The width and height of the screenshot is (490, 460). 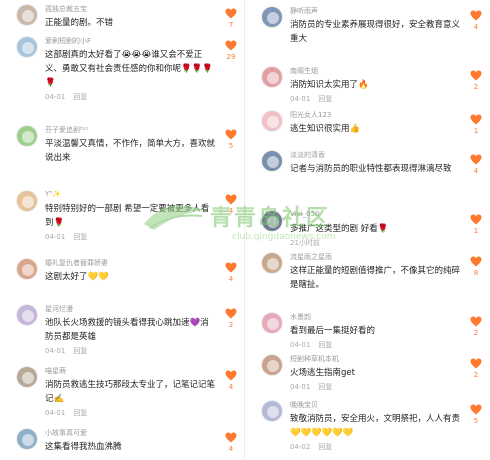 I want to click on comment-text: 消防知识太实用了🔥, so click(x=329, y=85).